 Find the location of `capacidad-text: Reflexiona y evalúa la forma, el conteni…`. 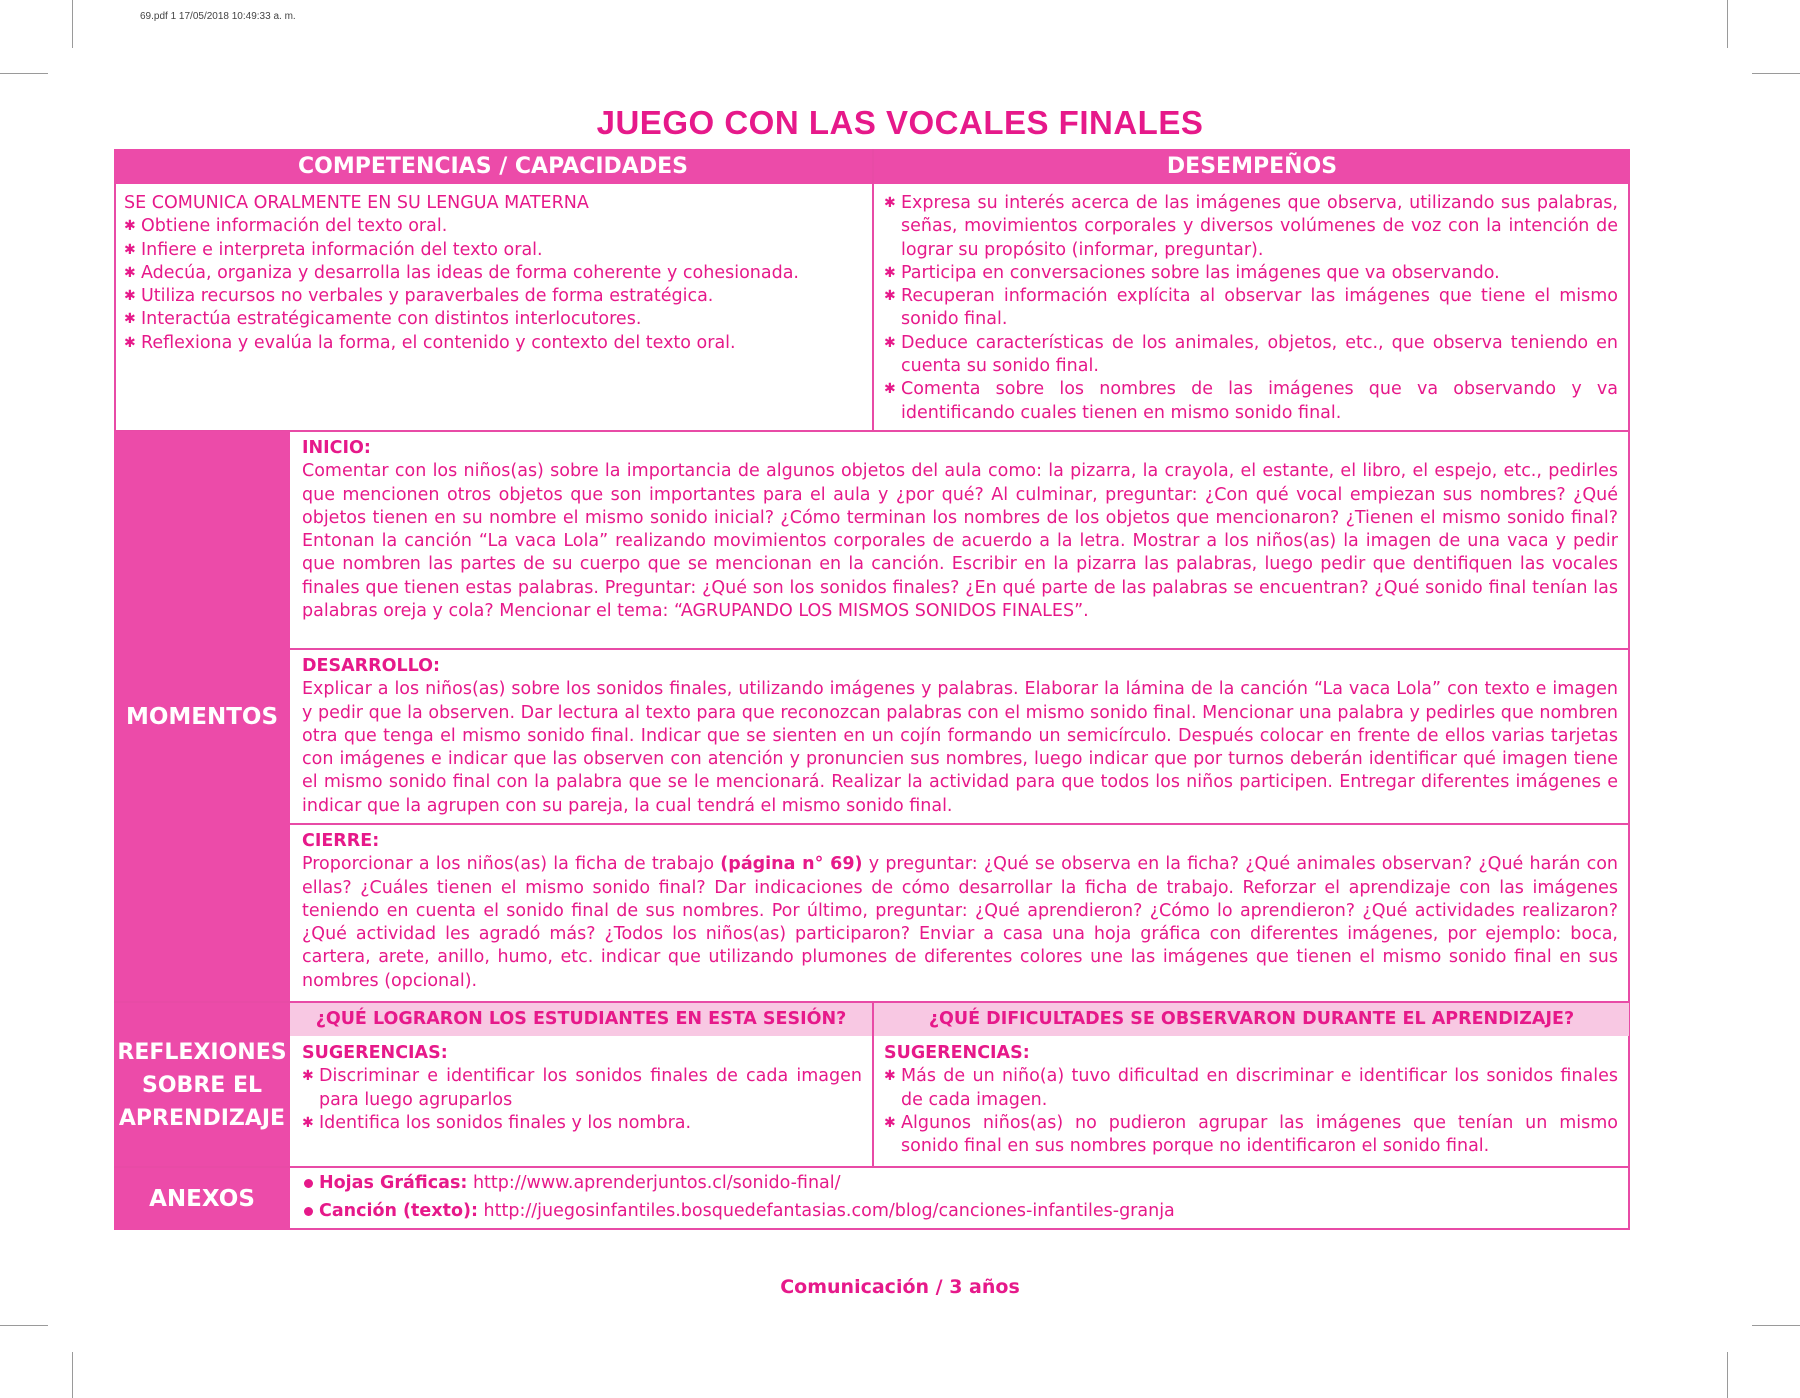

capacidad-text: Reflexiona y evalúa la forma, el conteni… is located at coordinates (438, 342).